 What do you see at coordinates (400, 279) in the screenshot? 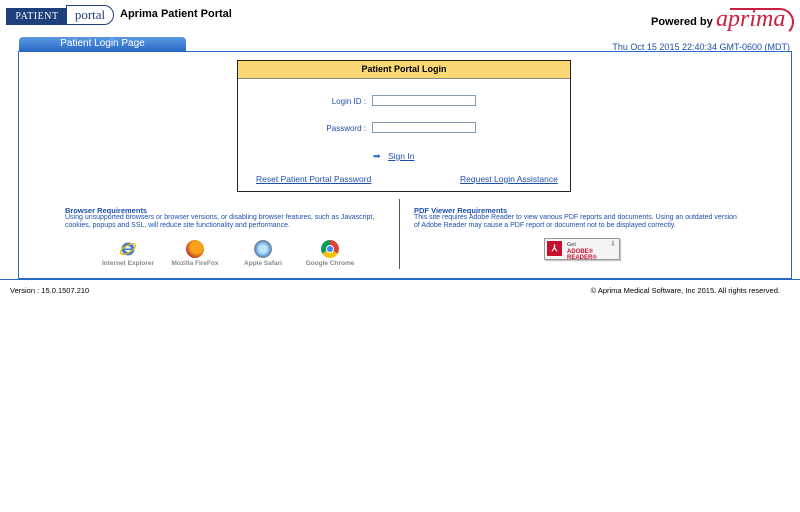
I see `footer-divider` at bounding box center [400, 279].